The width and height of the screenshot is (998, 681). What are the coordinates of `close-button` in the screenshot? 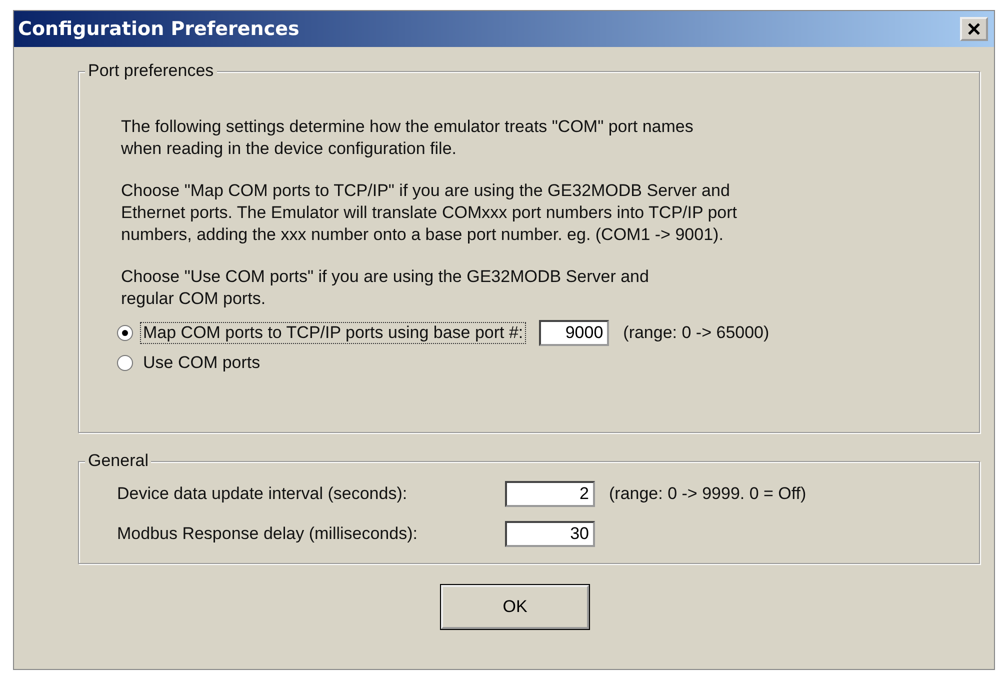 It's located at (974, 29).